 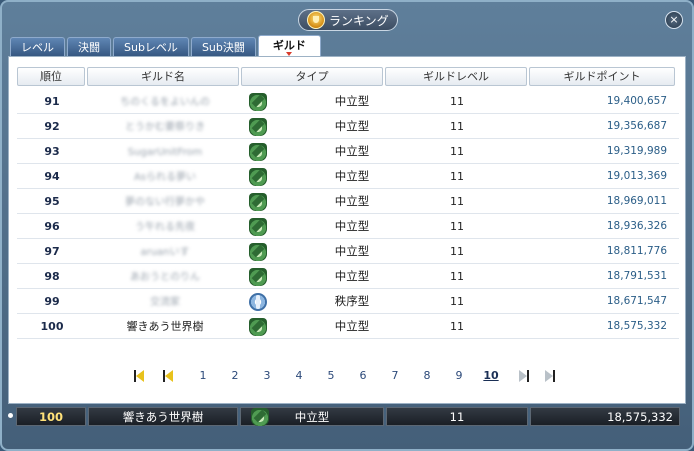 What do you see at coordinates (165, 276) in the screenshot?
I see `guild-name-cell: あおうとのりん` at bounding box center [165, 276].